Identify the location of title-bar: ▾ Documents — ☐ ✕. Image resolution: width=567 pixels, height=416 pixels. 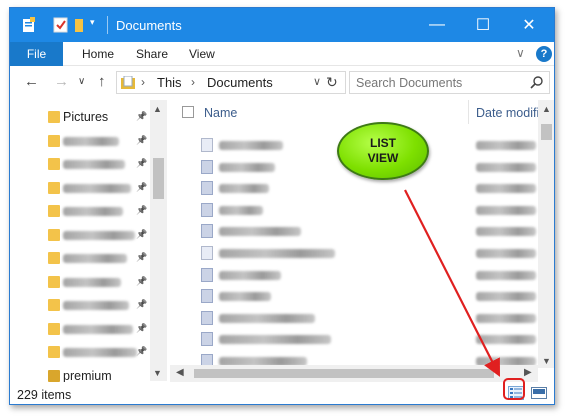
(282, 25).